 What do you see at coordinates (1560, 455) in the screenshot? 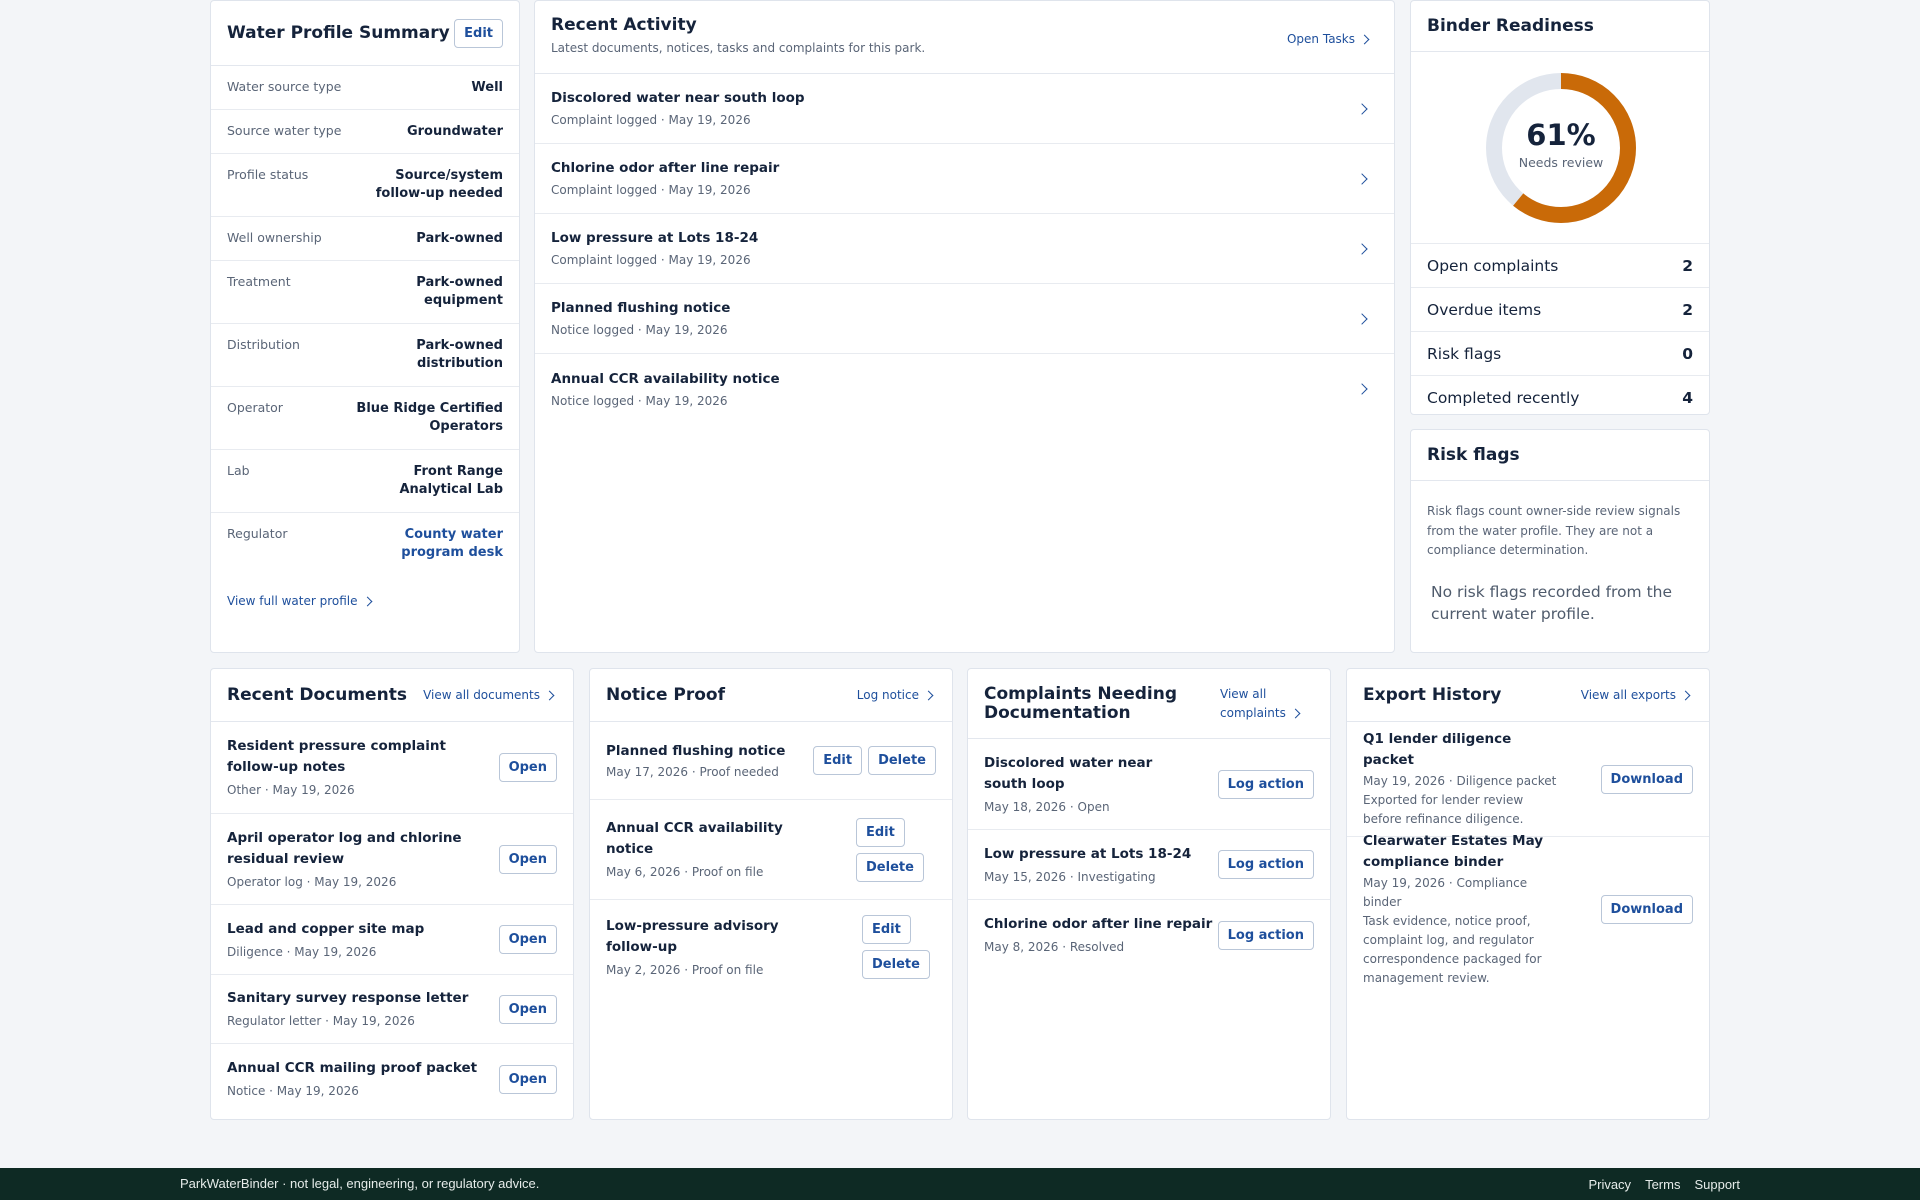
I see `risk-flags-header: Risk flags` at bounding box center [1560, 455].